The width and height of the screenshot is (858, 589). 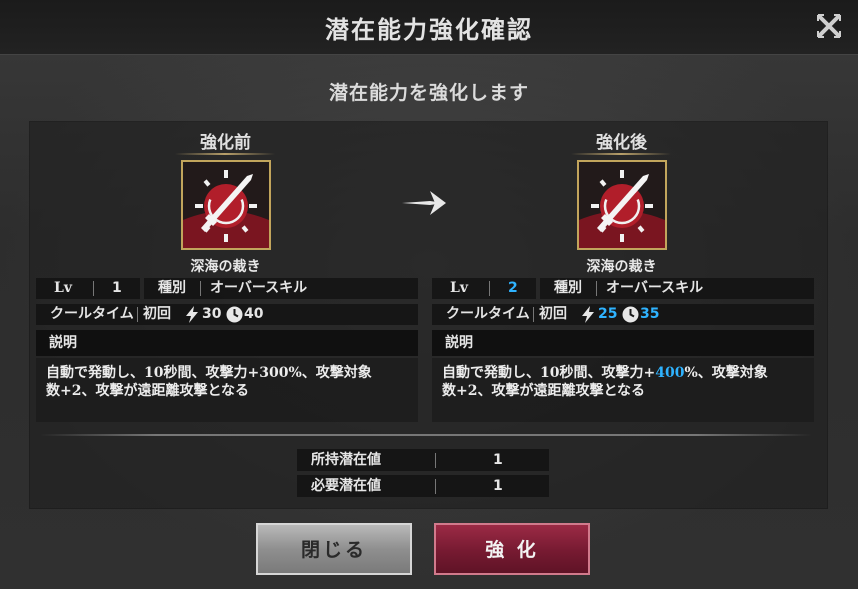 I want to click on owned-potential-label: 所持潜在値, so click(x=346, y=460).